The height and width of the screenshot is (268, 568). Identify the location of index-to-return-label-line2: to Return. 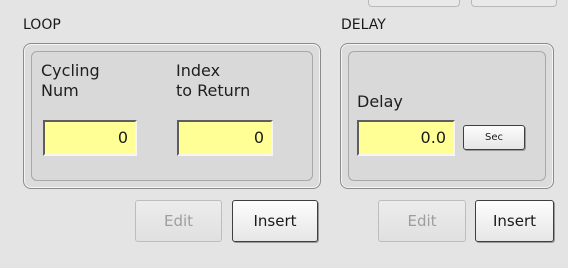
(213, 90).